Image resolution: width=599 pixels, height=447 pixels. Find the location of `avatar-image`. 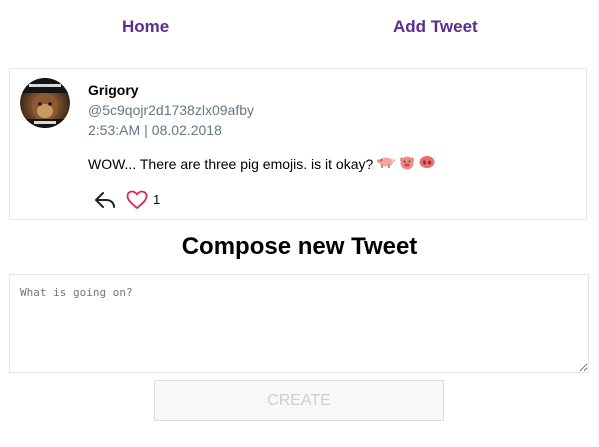

avatar-image is located at coordinates (45, 103).